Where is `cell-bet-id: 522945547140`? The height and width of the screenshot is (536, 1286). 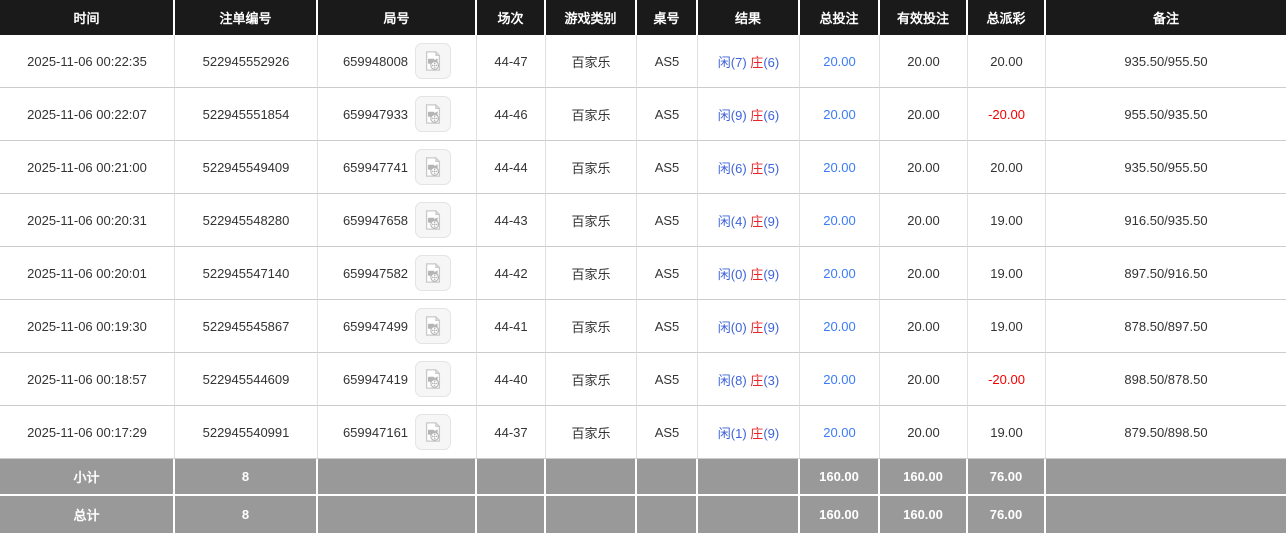
cell-bet-id: 522945547140 is located at coordinates (246, 273).